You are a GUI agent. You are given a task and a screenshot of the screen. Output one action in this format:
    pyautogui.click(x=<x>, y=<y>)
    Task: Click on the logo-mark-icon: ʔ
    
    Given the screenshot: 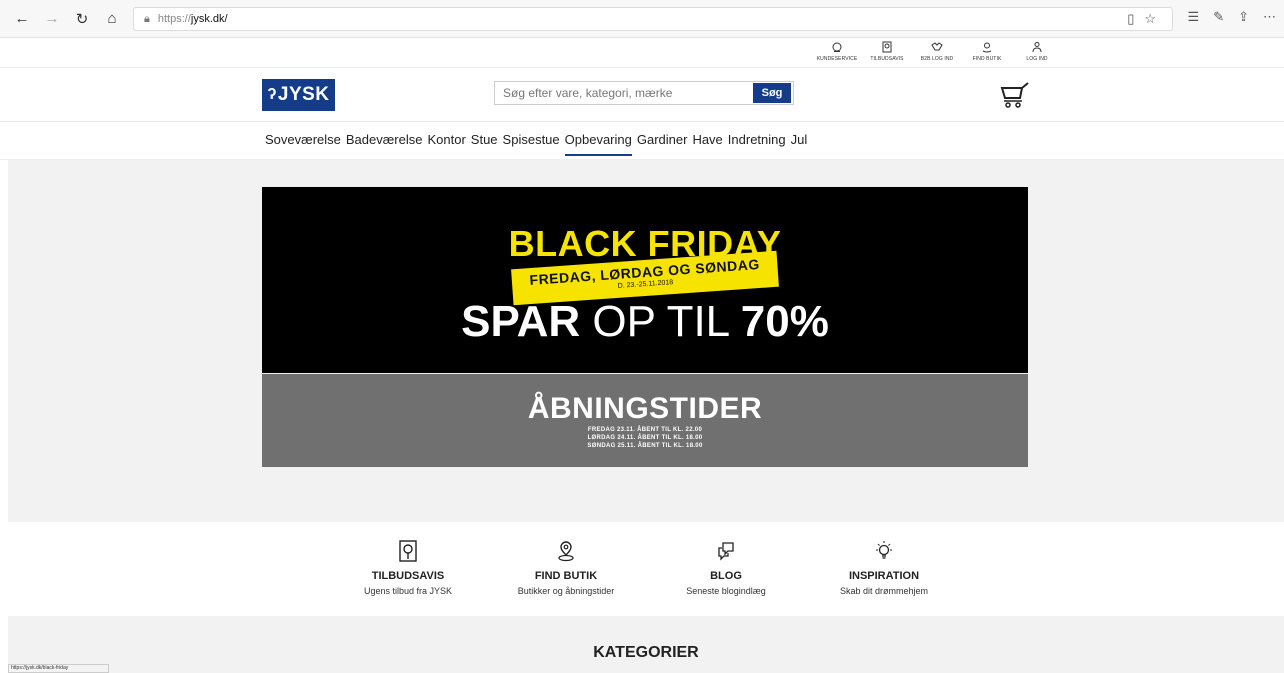 What is the action you would take?
    pyautogui.click(x=272, y=94)
    